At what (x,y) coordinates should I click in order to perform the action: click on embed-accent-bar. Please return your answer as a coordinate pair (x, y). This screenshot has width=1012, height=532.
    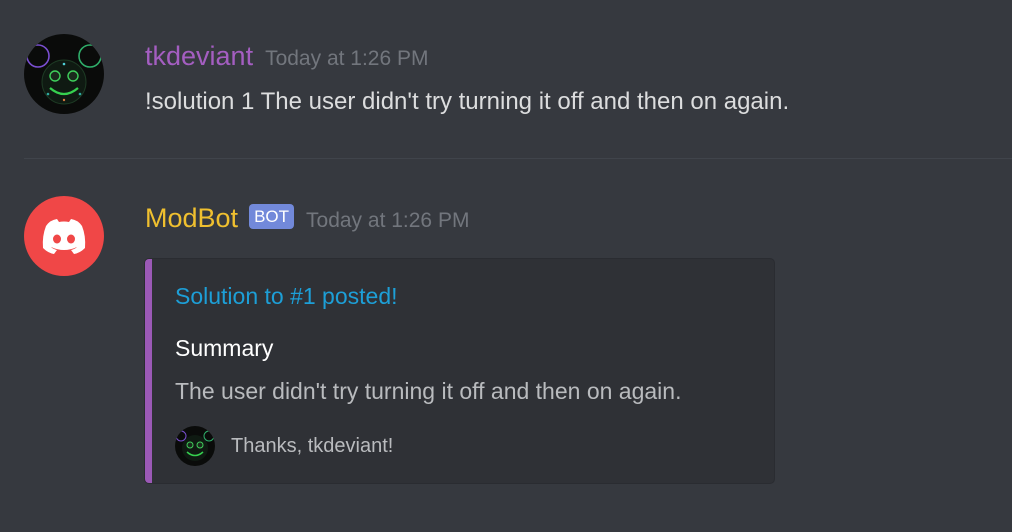
    Looking at the image, I should click on (148, 371).